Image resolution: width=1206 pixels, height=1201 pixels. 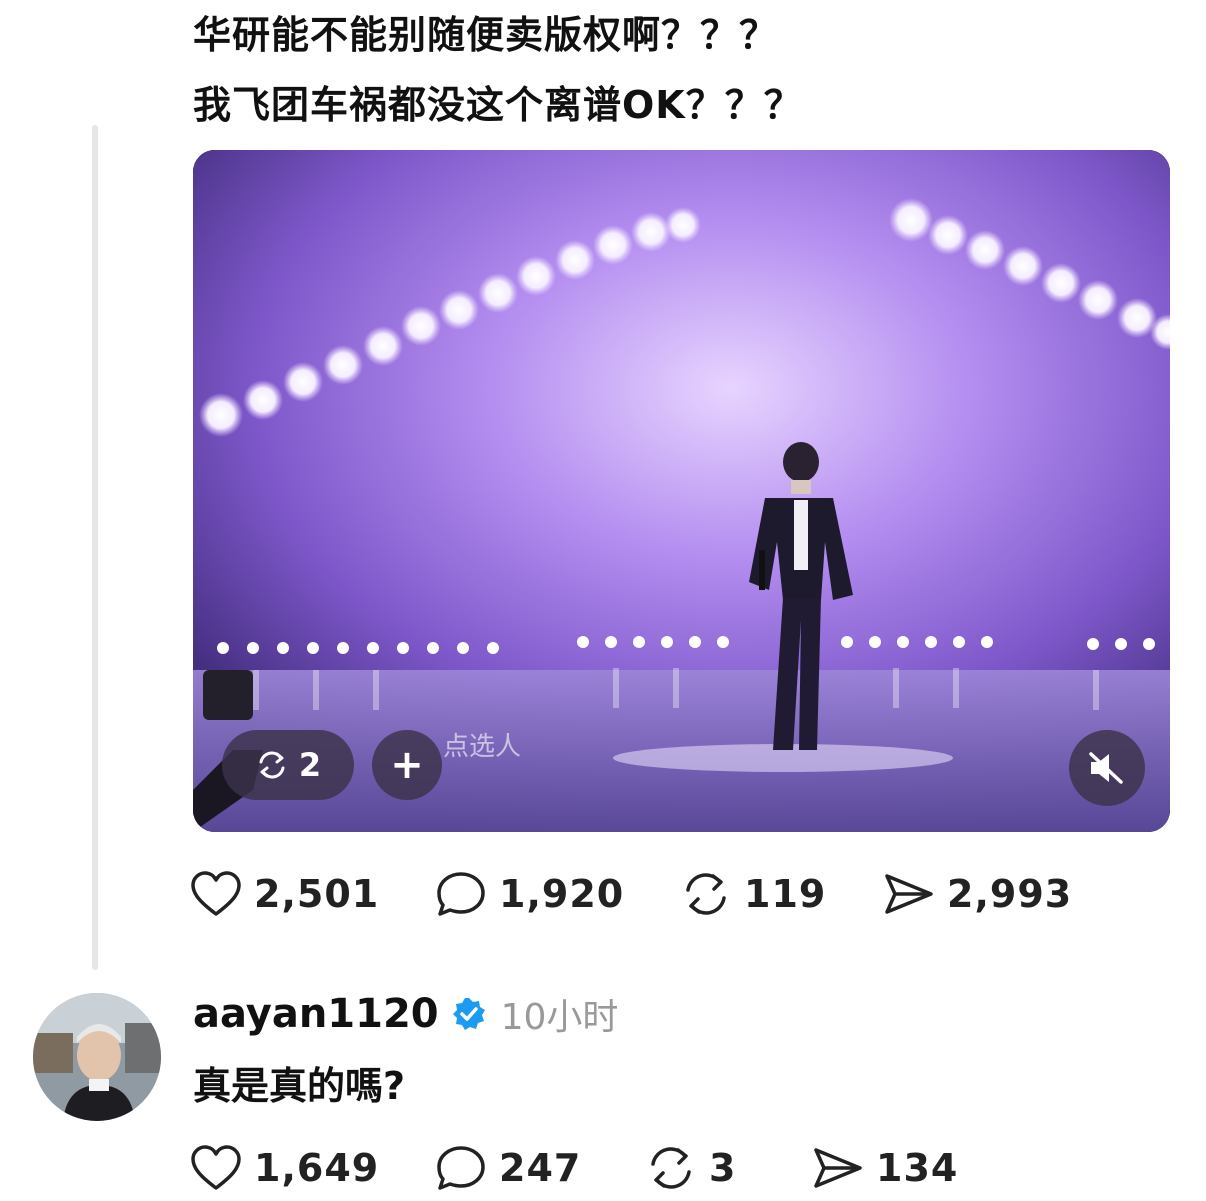 I want to click on media-add-button: +, so click(x=407, y=765).